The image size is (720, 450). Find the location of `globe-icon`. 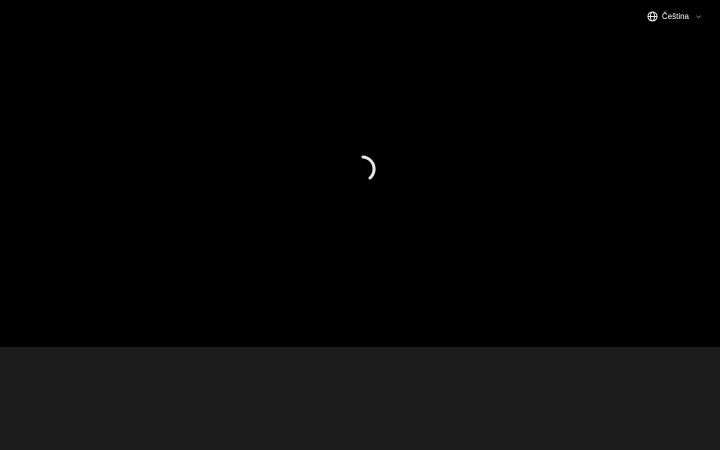

globe-icon is located at coordinates (652, 16).